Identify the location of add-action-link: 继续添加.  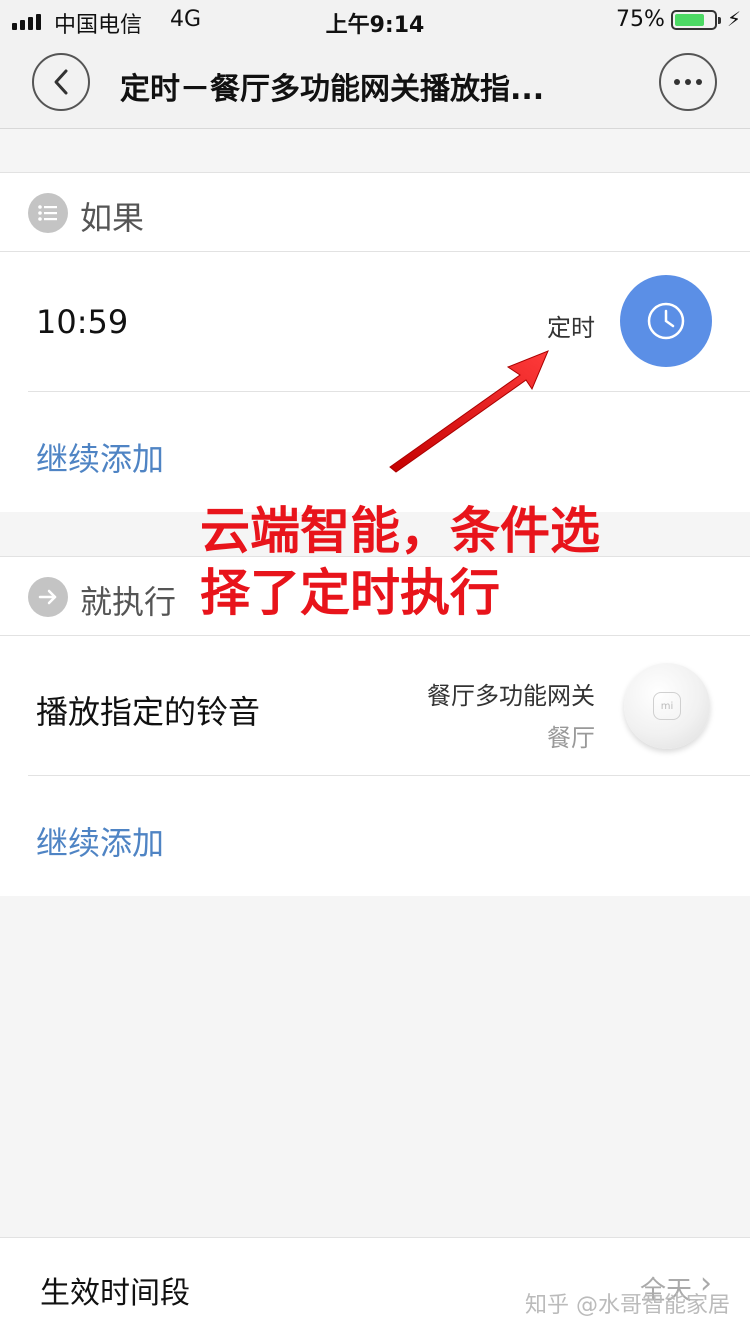
(100, 841).